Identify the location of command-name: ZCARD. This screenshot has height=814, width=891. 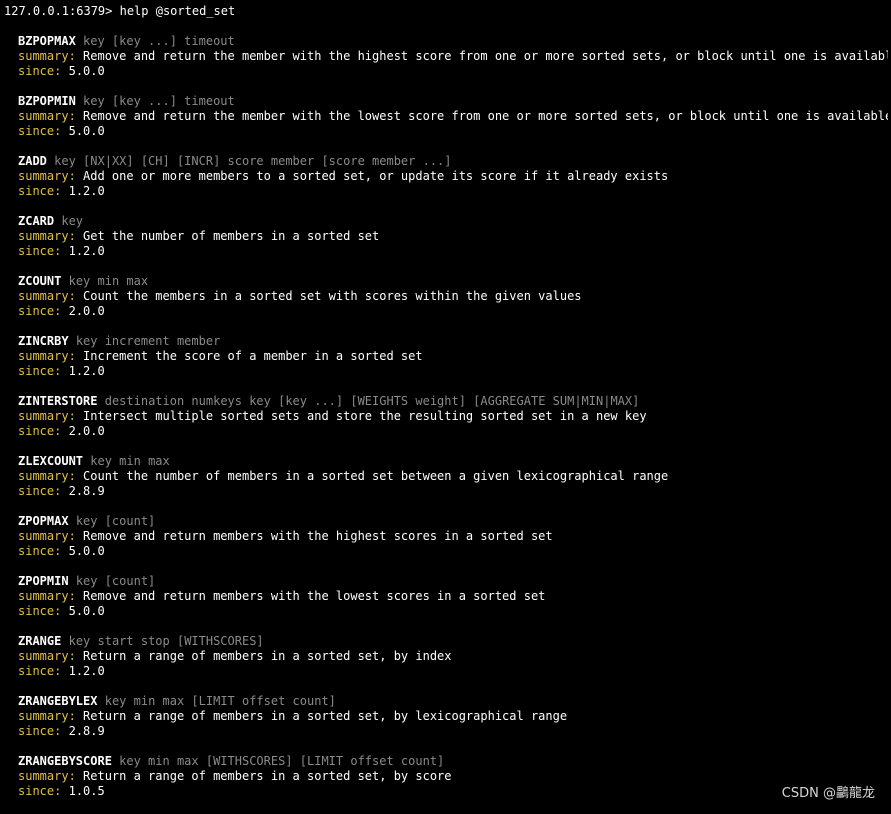
(36, 221).